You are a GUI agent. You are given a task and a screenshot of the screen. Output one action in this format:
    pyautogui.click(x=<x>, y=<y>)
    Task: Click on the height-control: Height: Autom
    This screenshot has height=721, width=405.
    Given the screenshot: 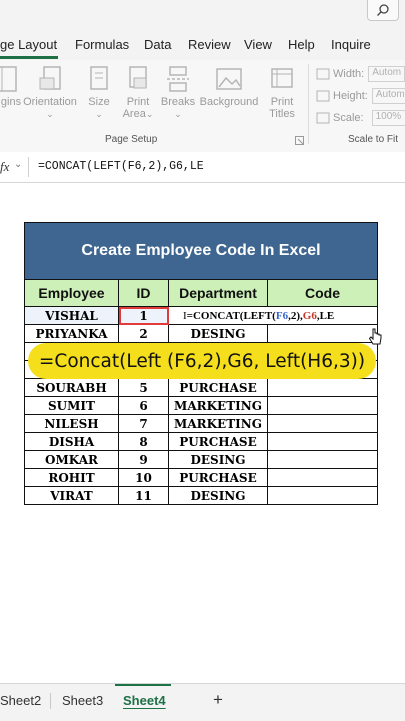 What is the action you would take?
    pyautogui.click(x=360, y=96)
    